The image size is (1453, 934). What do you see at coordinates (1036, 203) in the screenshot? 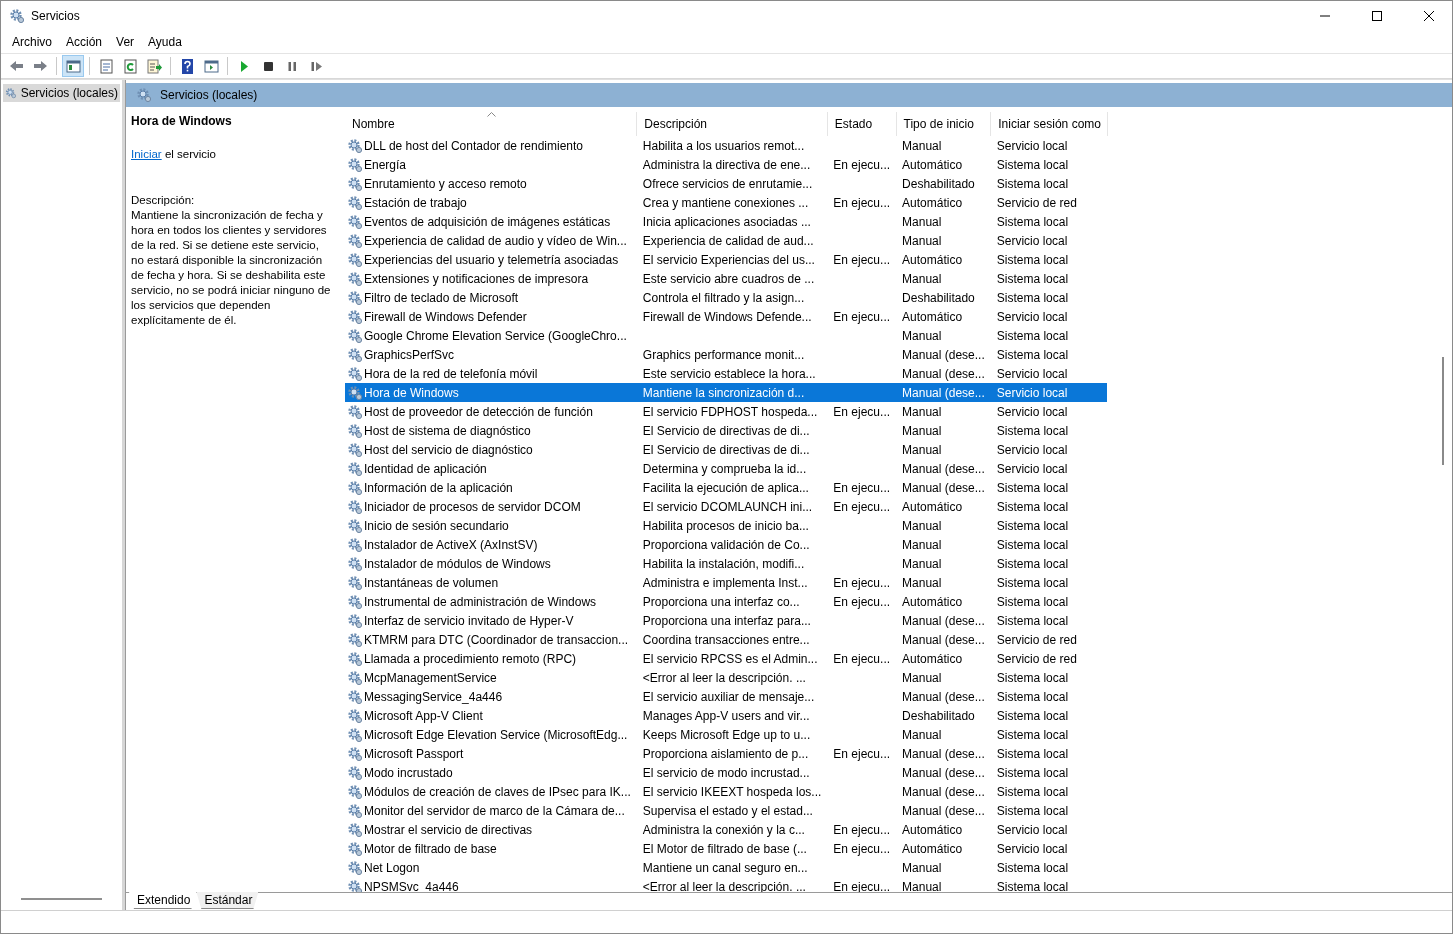
I see `table-cell-text: Servicio de red` at bounding box center [1036, 203].